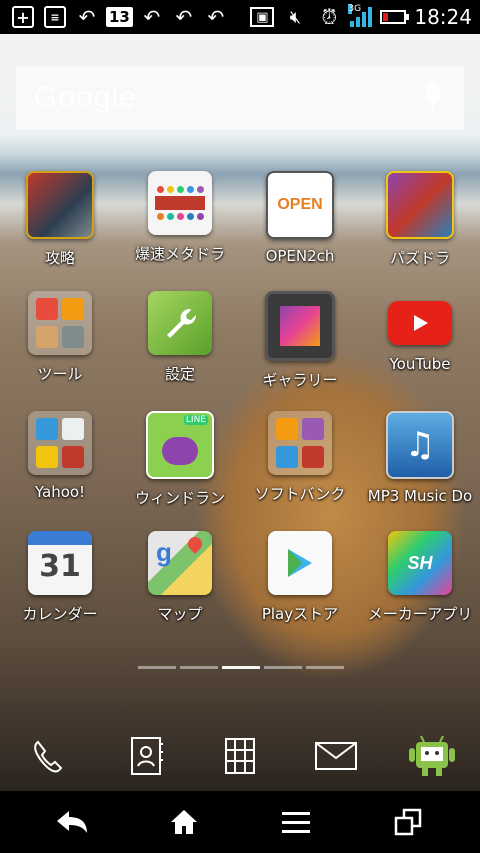  I want to click on app-label: 設定, so click(179, 374).